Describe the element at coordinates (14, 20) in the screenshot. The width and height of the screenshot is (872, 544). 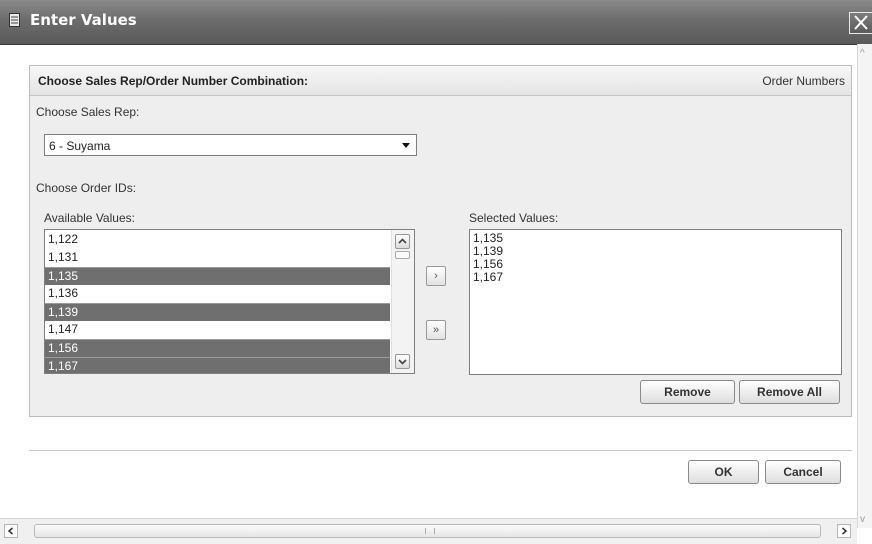
I see `document-icon` at that location.